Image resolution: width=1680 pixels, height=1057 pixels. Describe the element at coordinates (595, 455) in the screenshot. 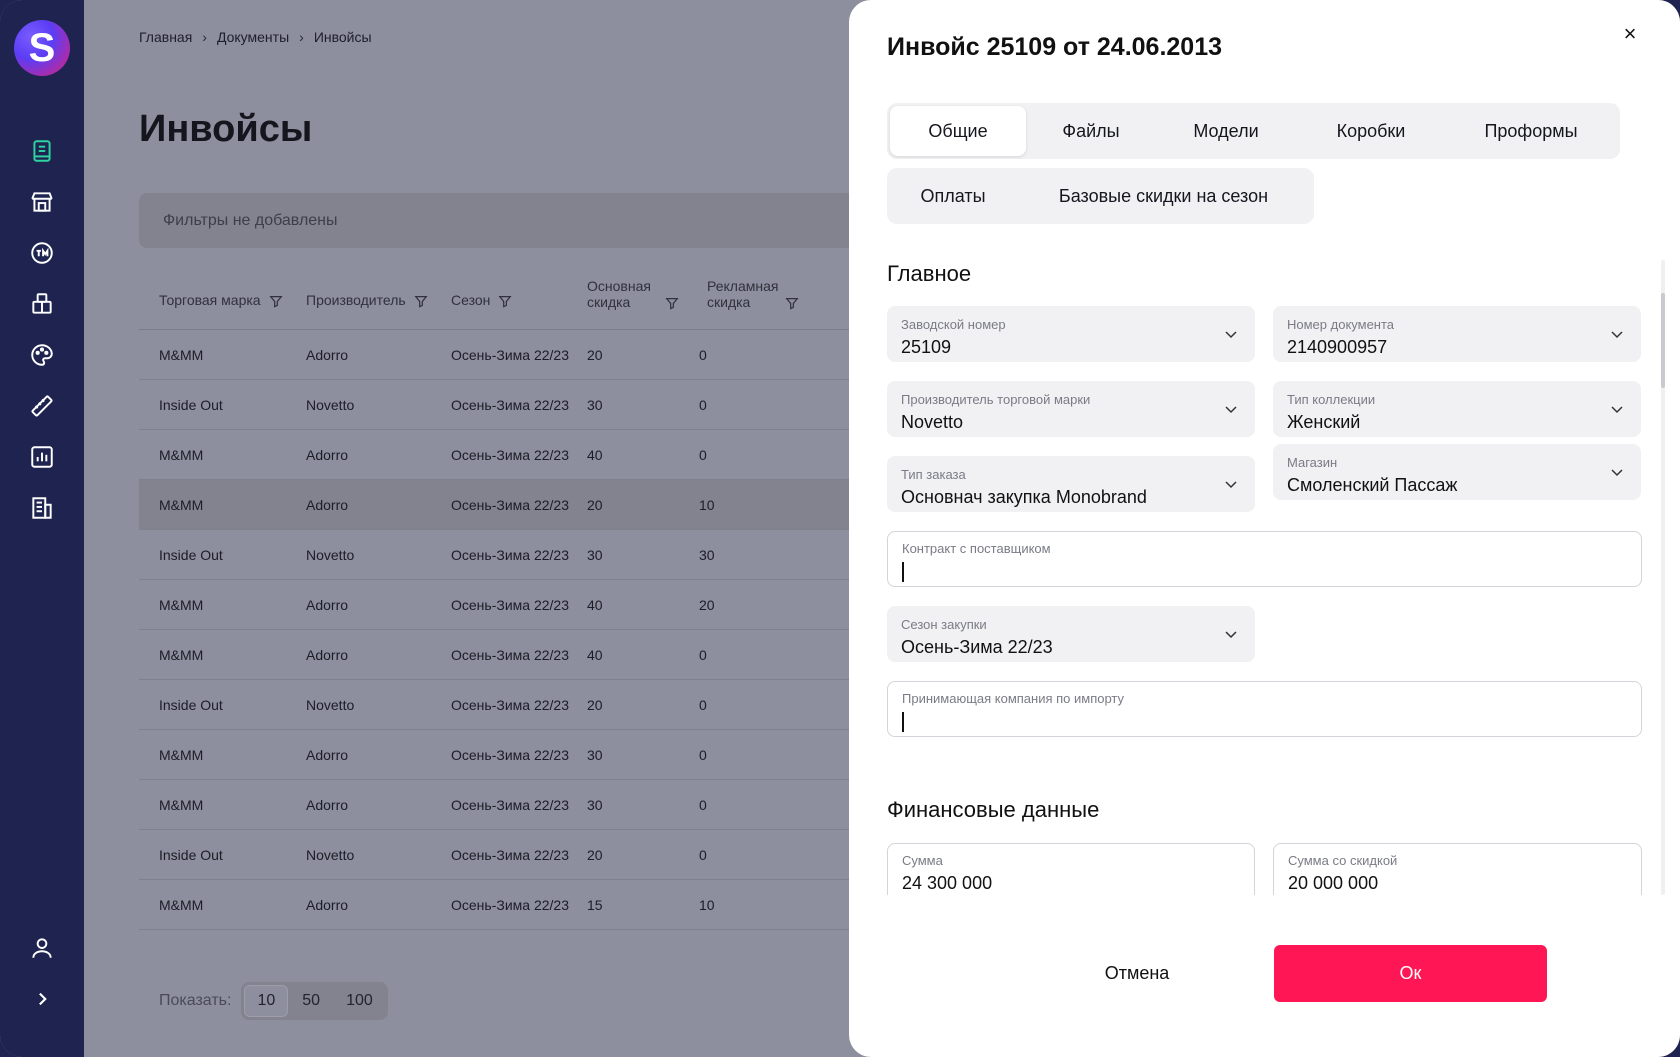

I see `table-cell: 40` at that location.